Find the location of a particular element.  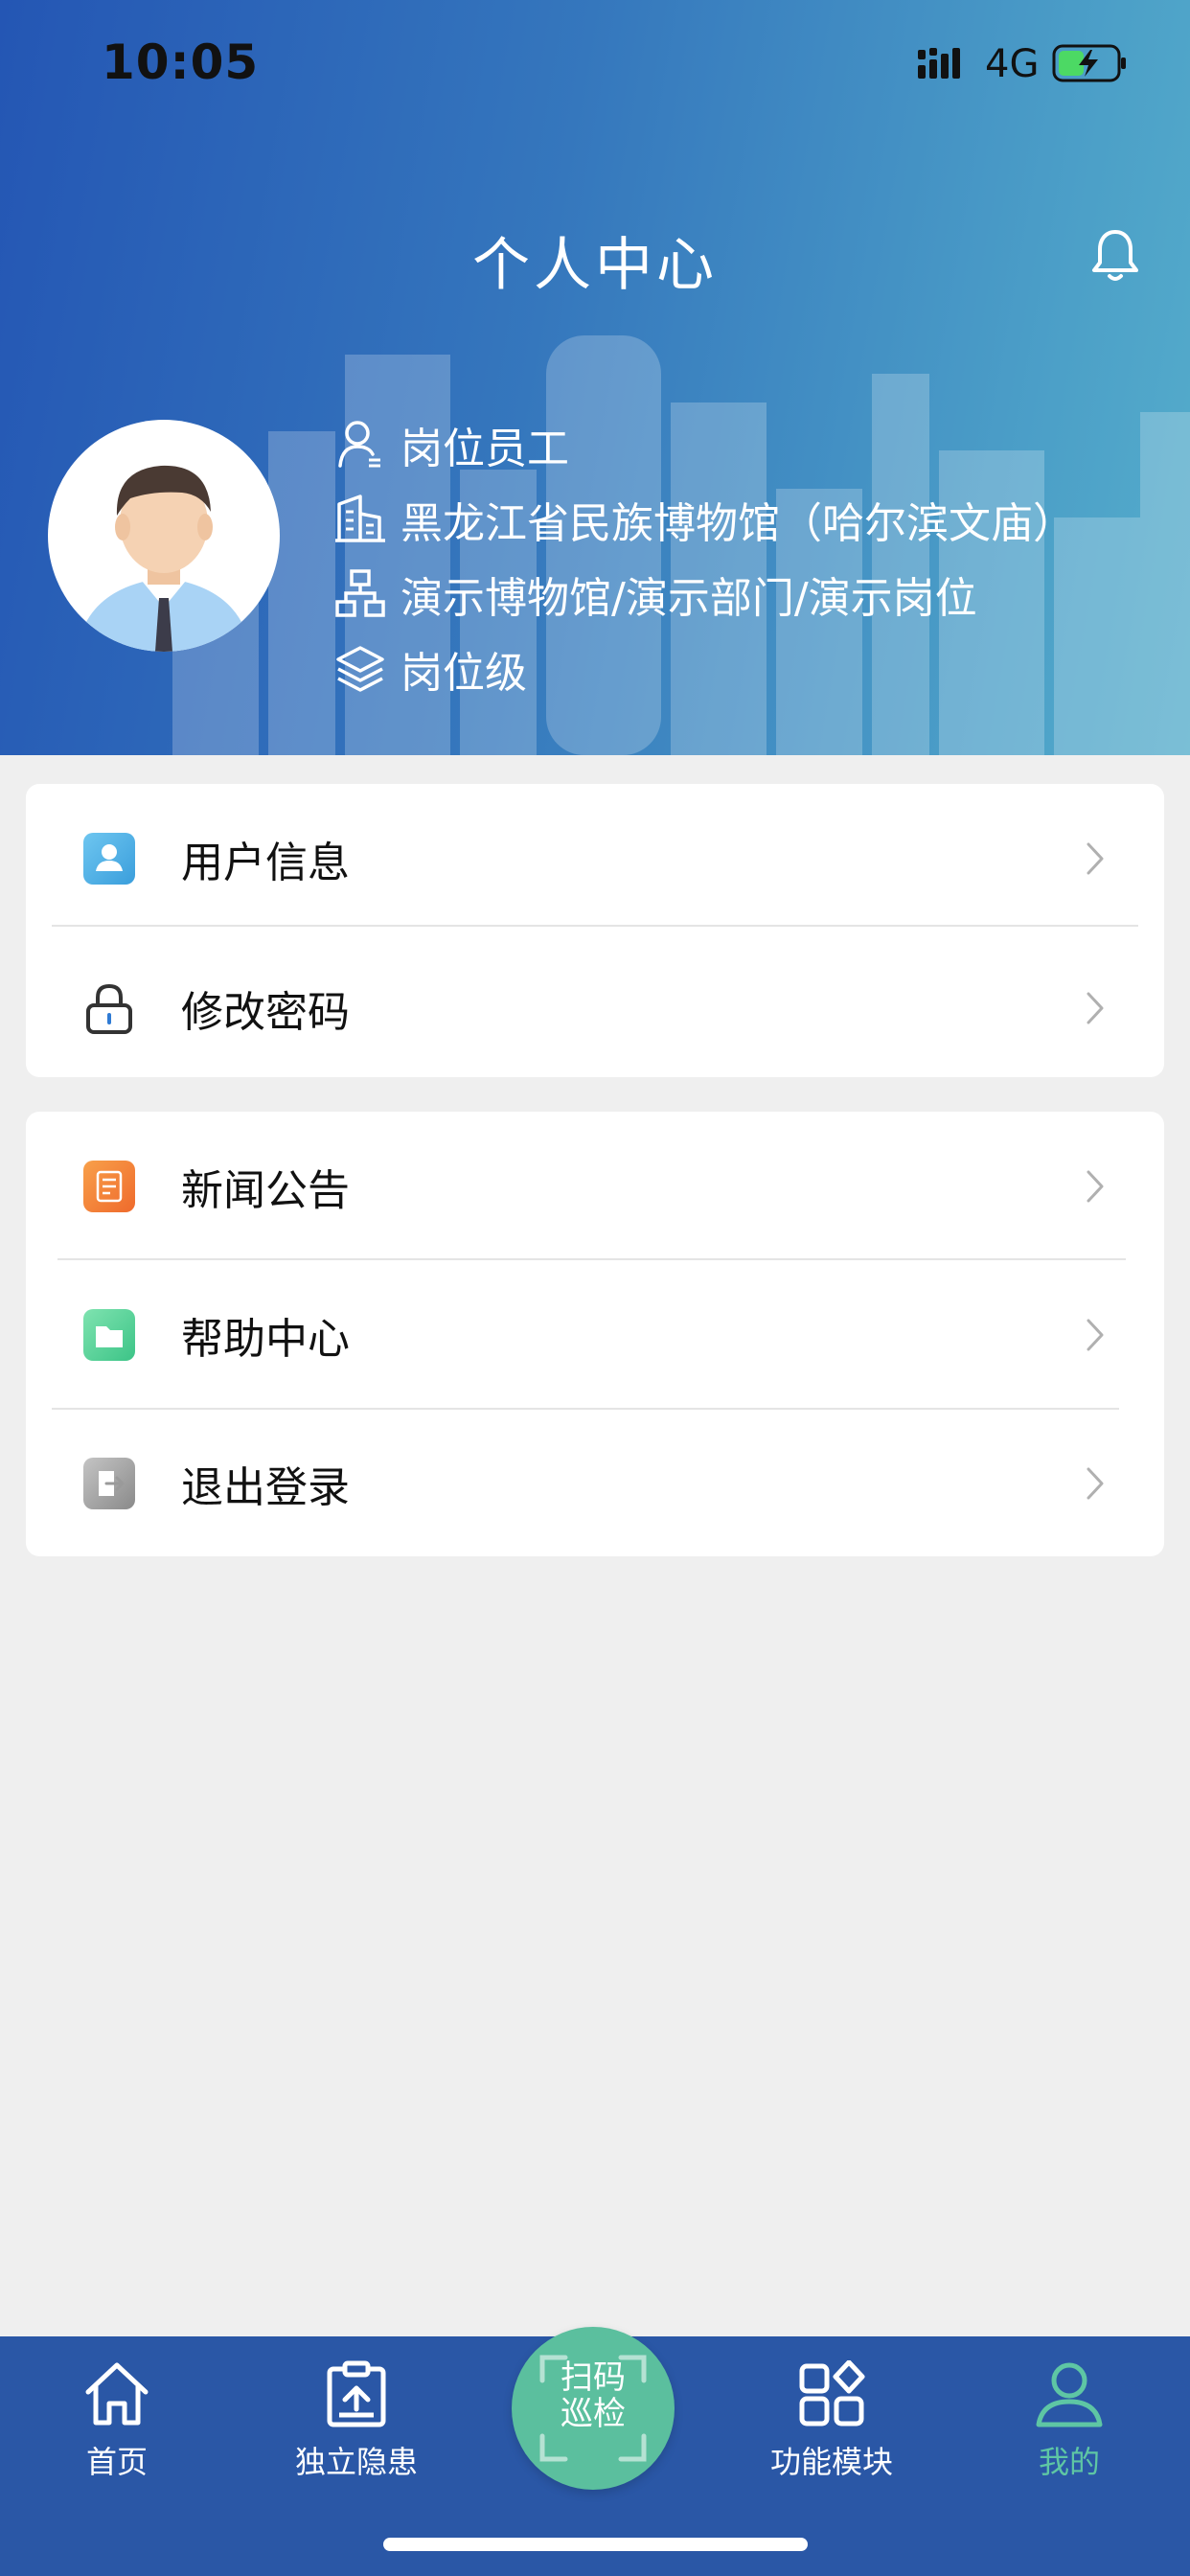

profile-level: 岗位级 is located at coordinates (464, 673).